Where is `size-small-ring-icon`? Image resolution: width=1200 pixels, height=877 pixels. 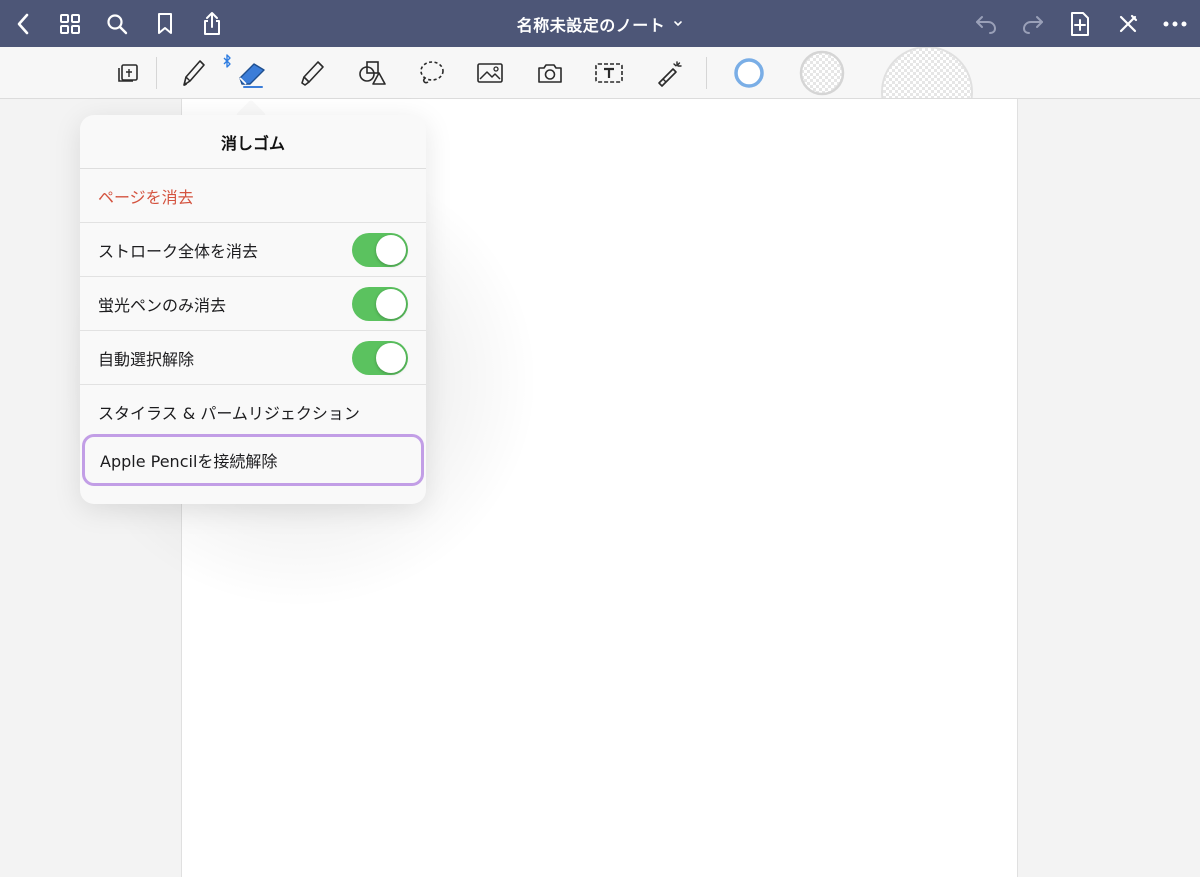
size-small-ring-icon is located at coordinates (749, 73).